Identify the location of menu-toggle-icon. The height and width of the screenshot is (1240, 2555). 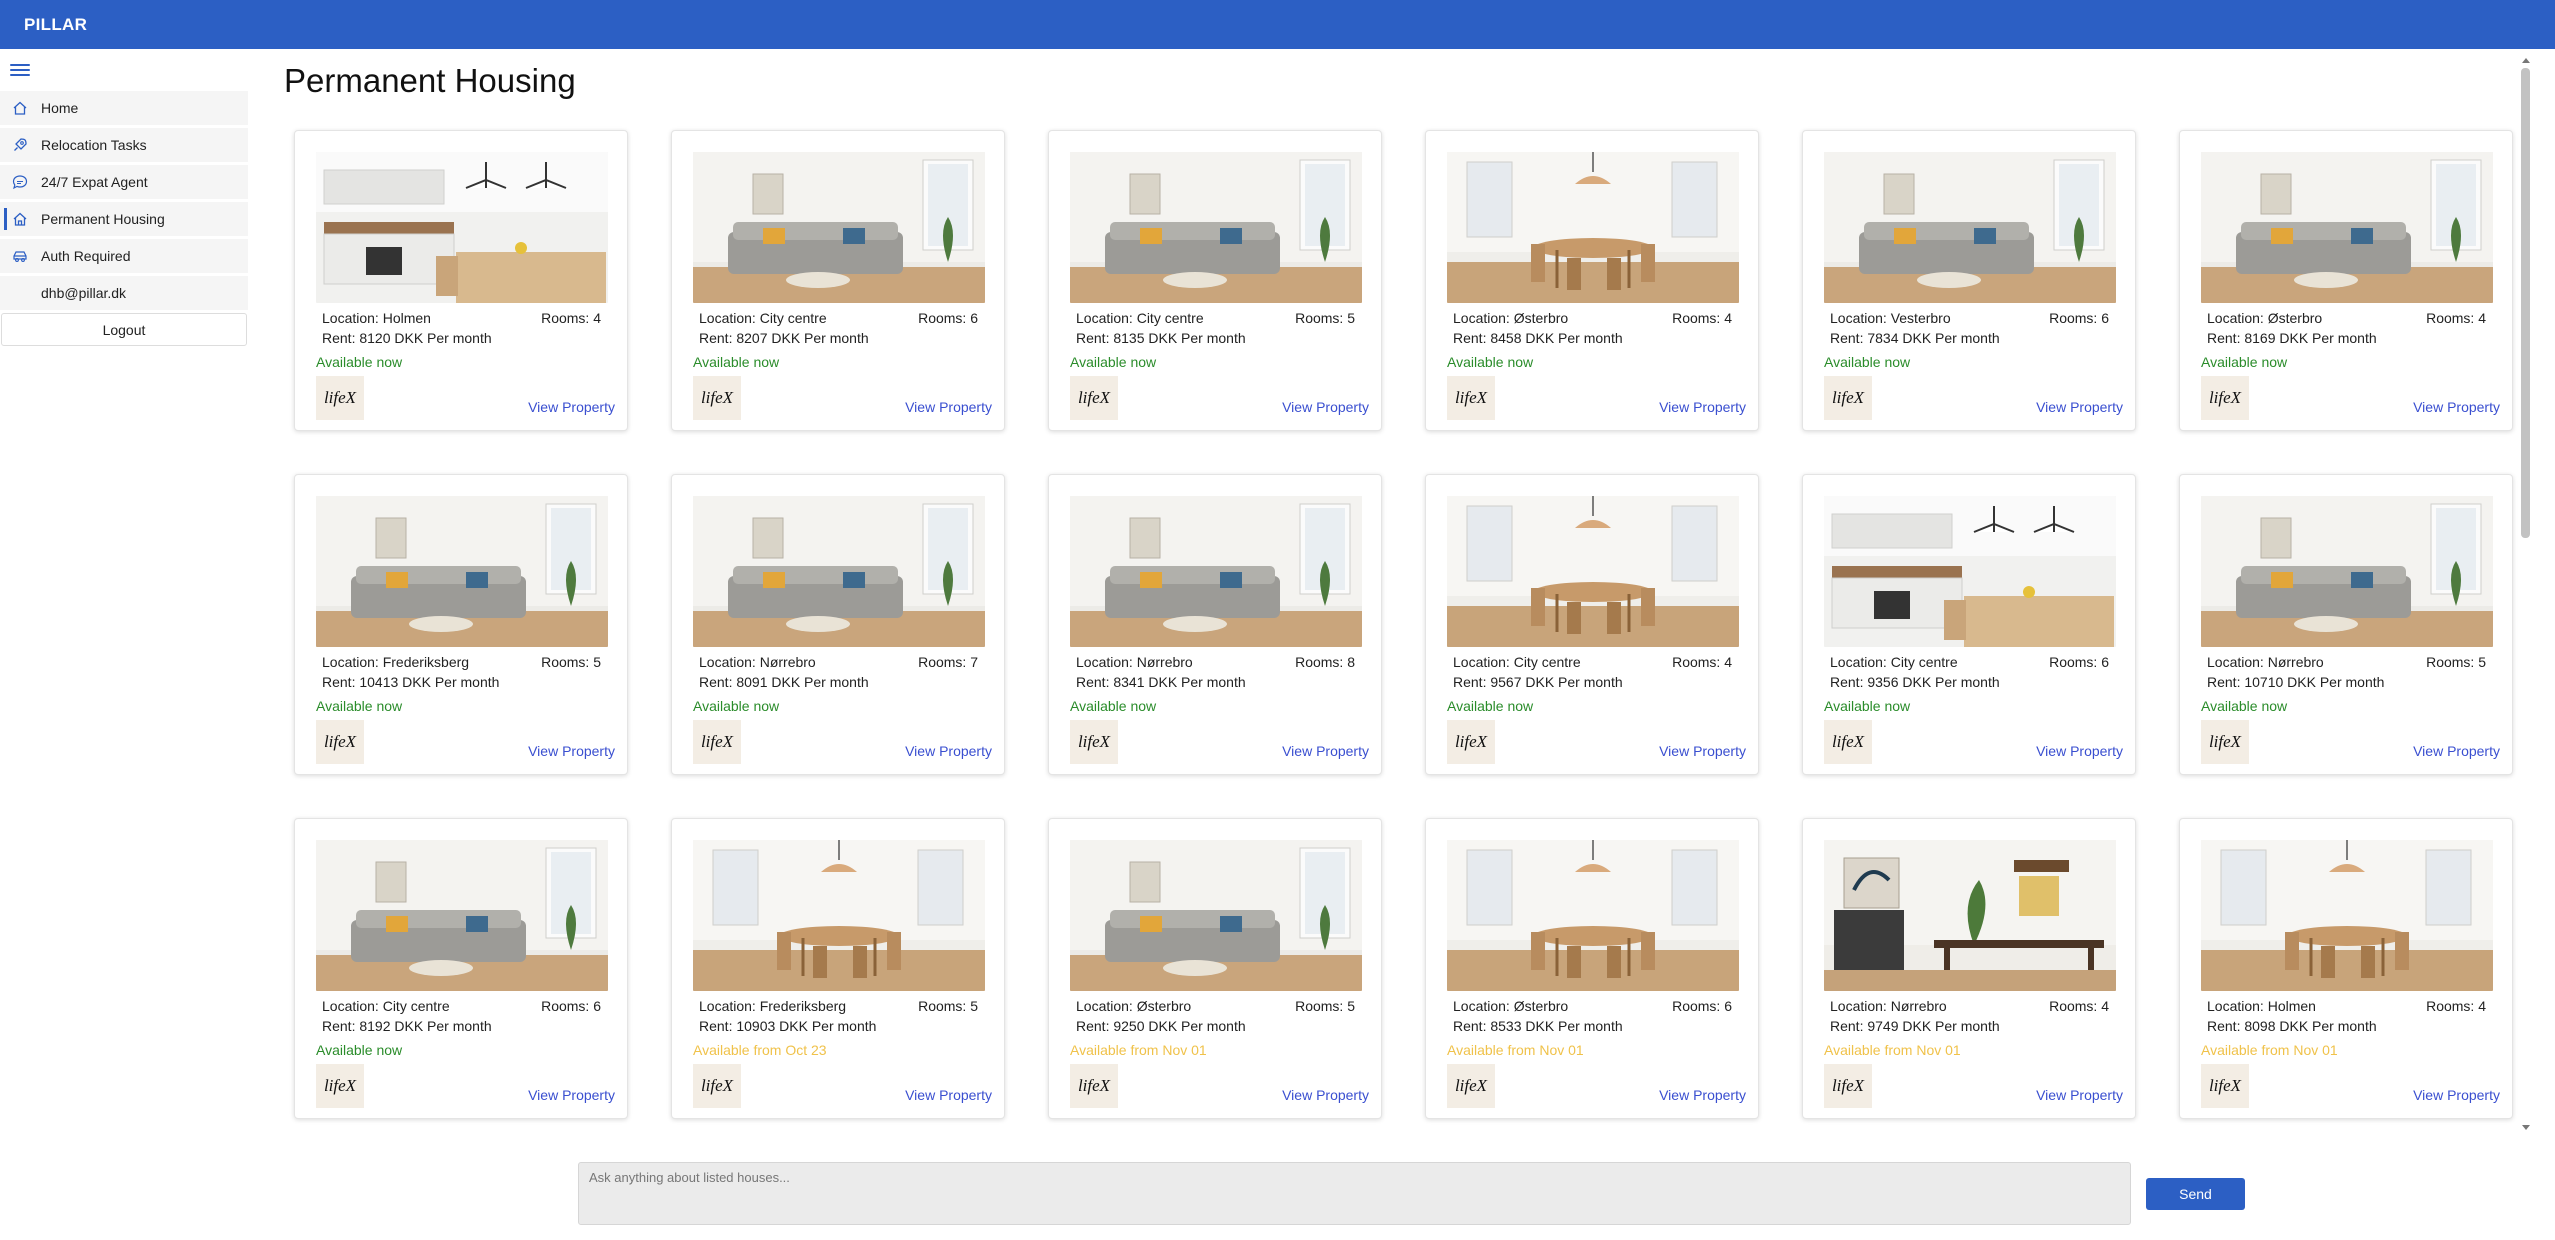
(20, 71).